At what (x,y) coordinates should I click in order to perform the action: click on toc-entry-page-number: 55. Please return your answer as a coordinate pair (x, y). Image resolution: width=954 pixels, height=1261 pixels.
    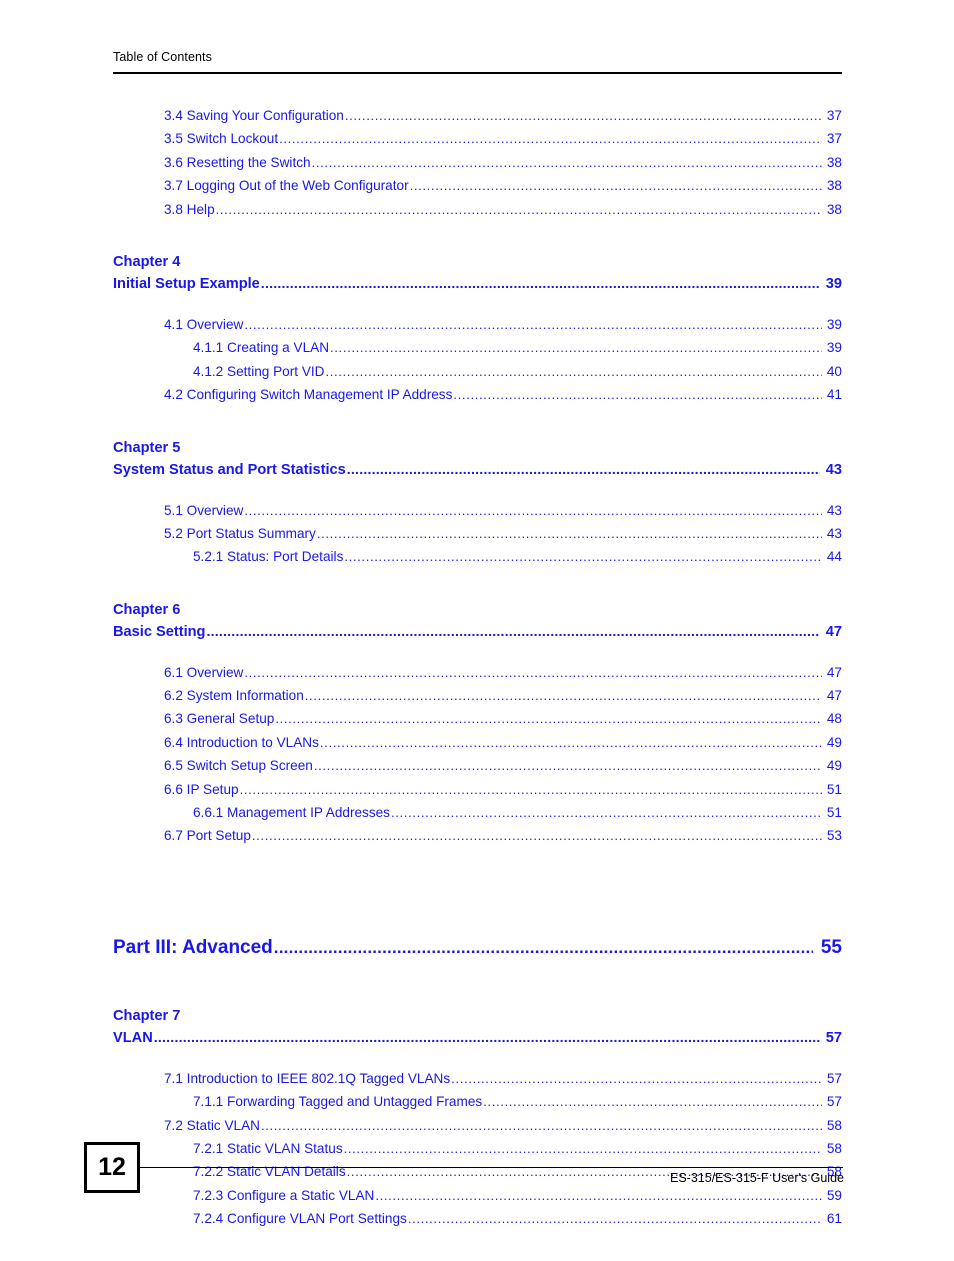
    Looking at the image, I should click on (831, 947).